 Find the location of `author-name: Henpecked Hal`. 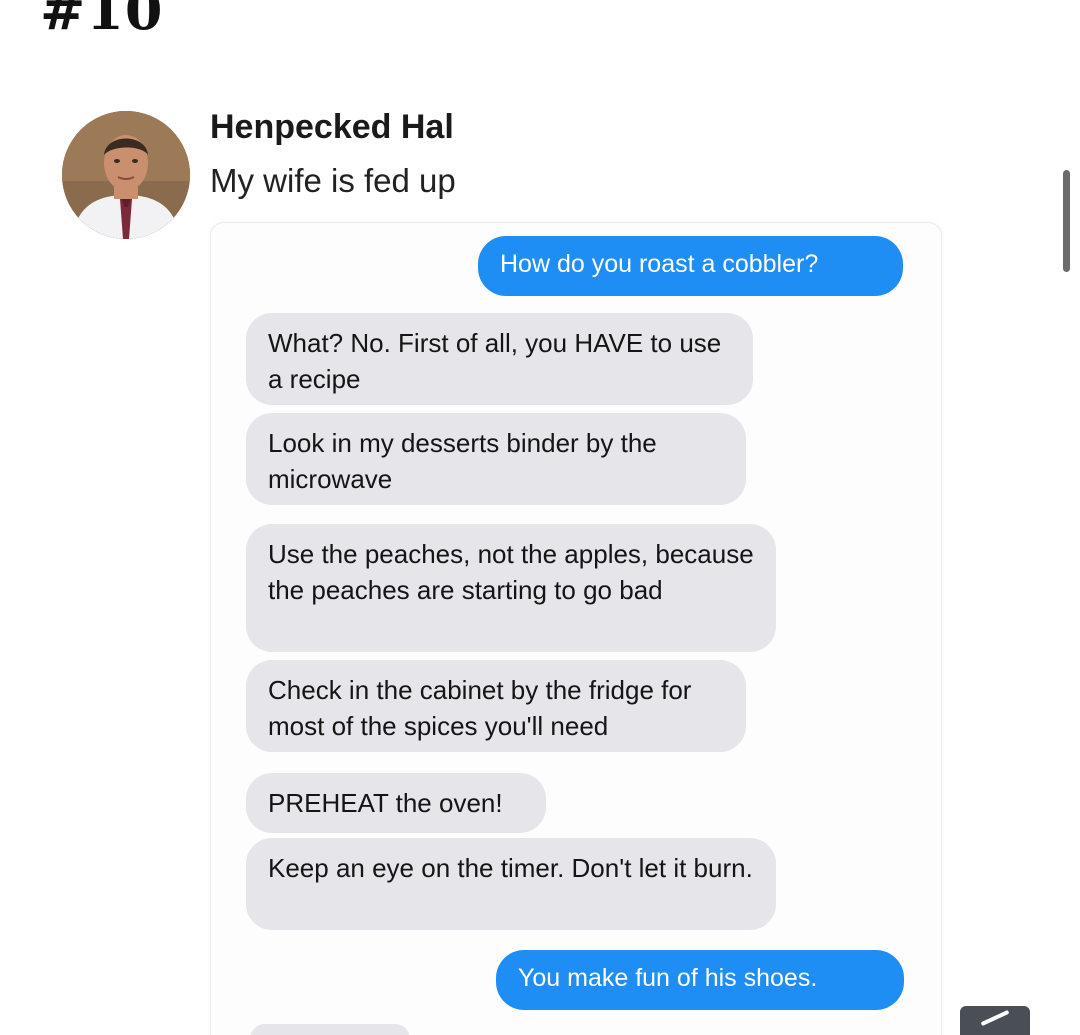

author-name: Henpecked Hal is located at coordinates (332, 127).